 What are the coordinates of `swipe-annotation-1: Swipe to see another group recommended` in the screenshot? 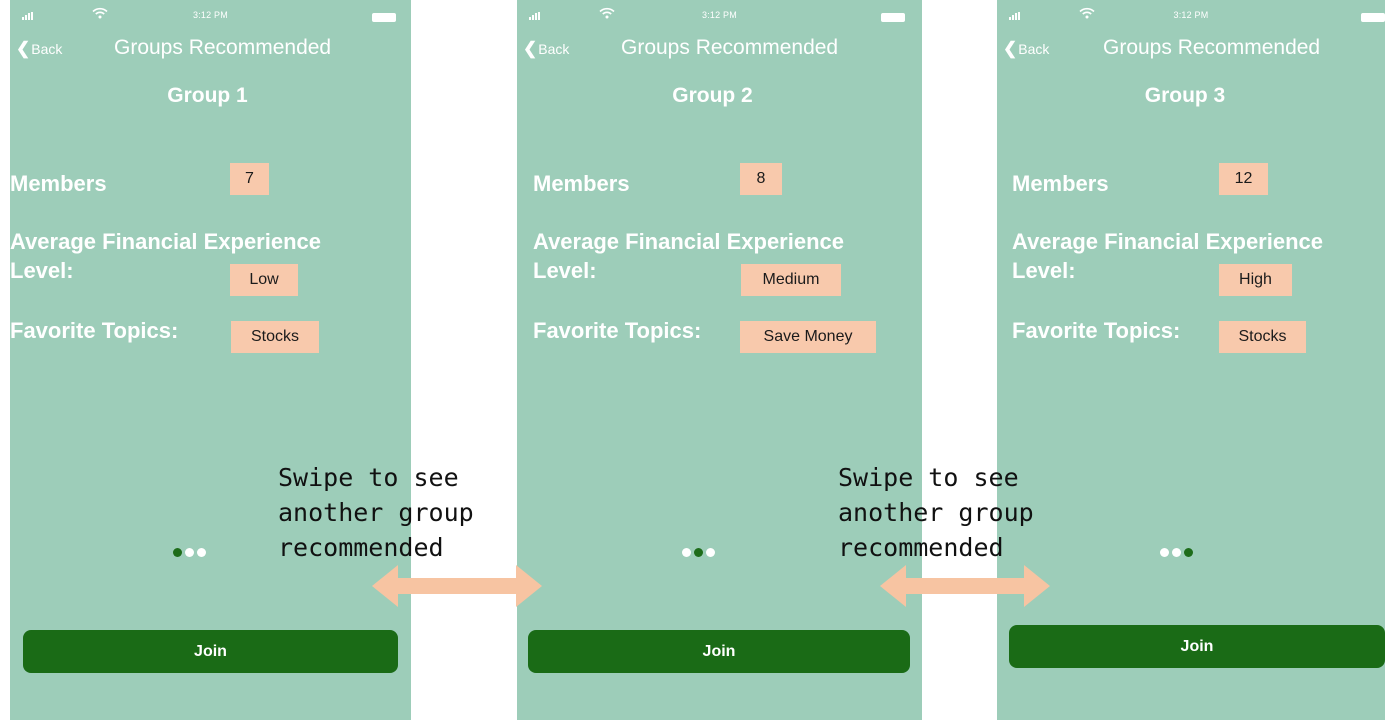 It's located at (376, 512).